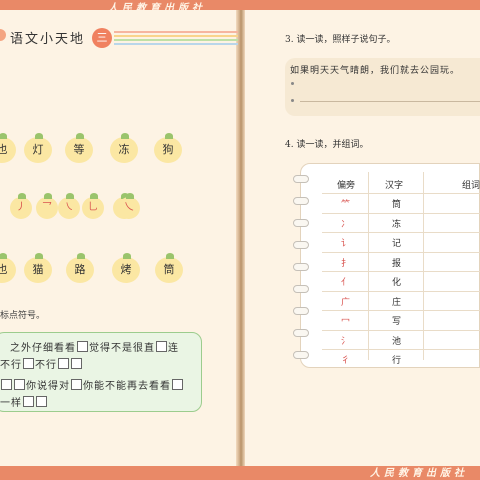 Image resolution: width=480 pixels, height=480 pixels. I want to click on radical-cell: 亻, so click(346, 283).